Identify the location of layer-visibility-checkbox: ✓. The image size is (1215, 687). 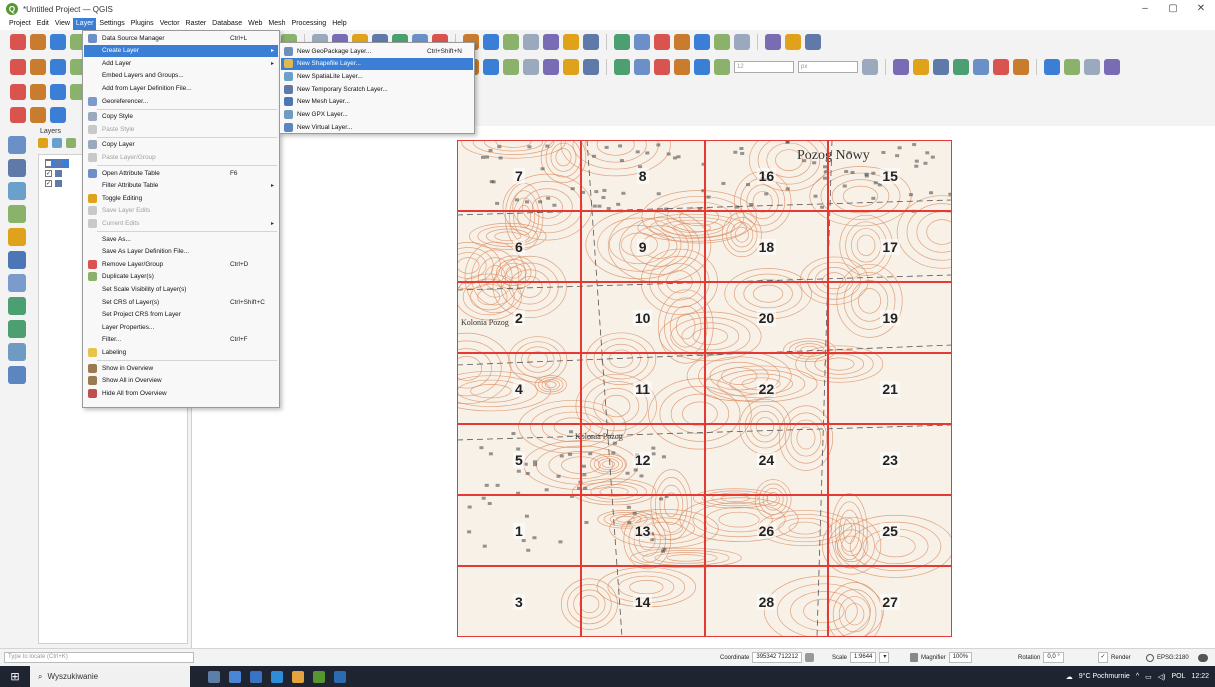
(48, 163).